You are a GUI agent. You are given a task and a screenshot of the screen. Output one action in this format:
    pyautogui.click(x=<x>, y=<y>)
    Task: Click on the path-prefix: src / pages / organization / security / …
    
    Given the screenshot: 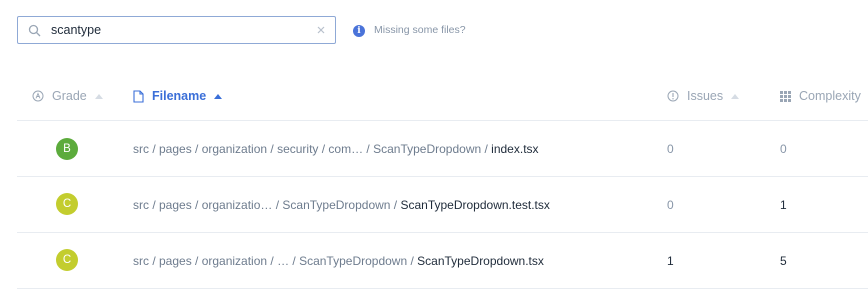 What is the action you would take?
    pyautogui.click(x=312, y=149)
    